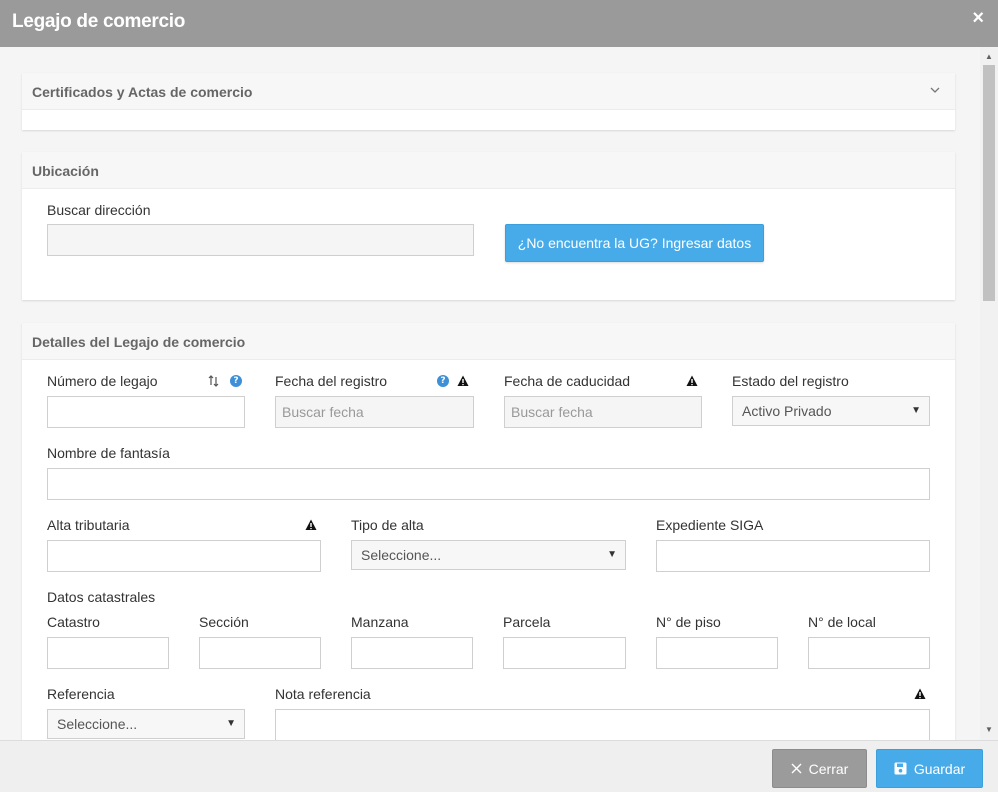 This screenshot has height=792, width=998. I want to click on panel-certificados-header: Certificados y Actas de comercio, so click(488, 91).